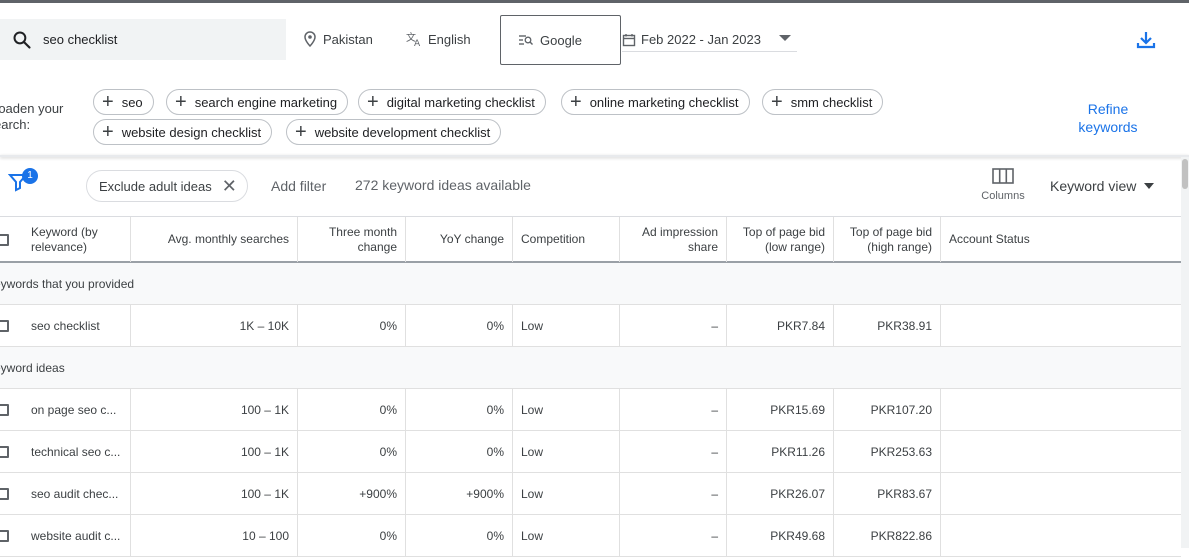 This screenshot has width=1189, height=557. Describe the element at coordinates (402, 132) in the screenshot. I see `chip-label: website development checklist` at that location.